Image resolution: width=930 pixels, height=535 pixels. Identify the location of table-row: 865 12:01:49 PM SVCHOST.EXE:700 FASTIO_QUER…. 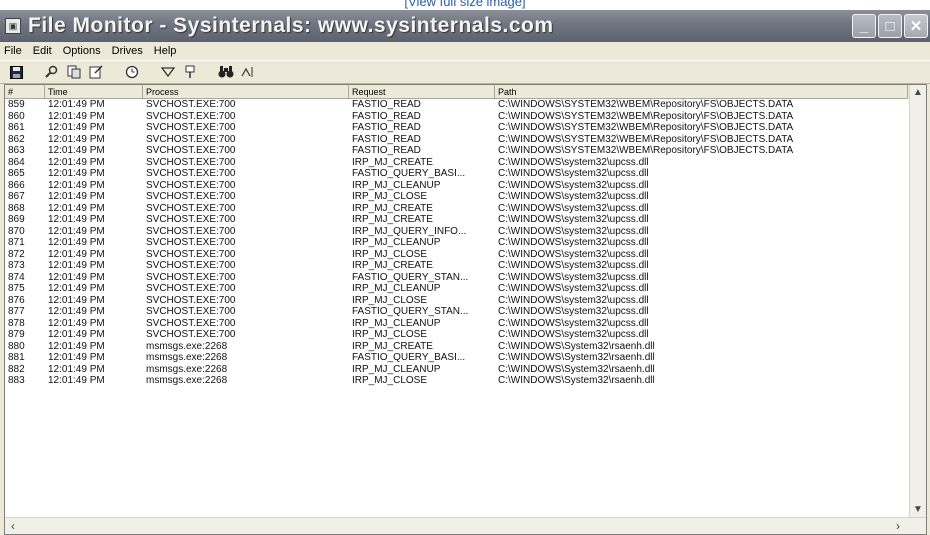
(465, 174).